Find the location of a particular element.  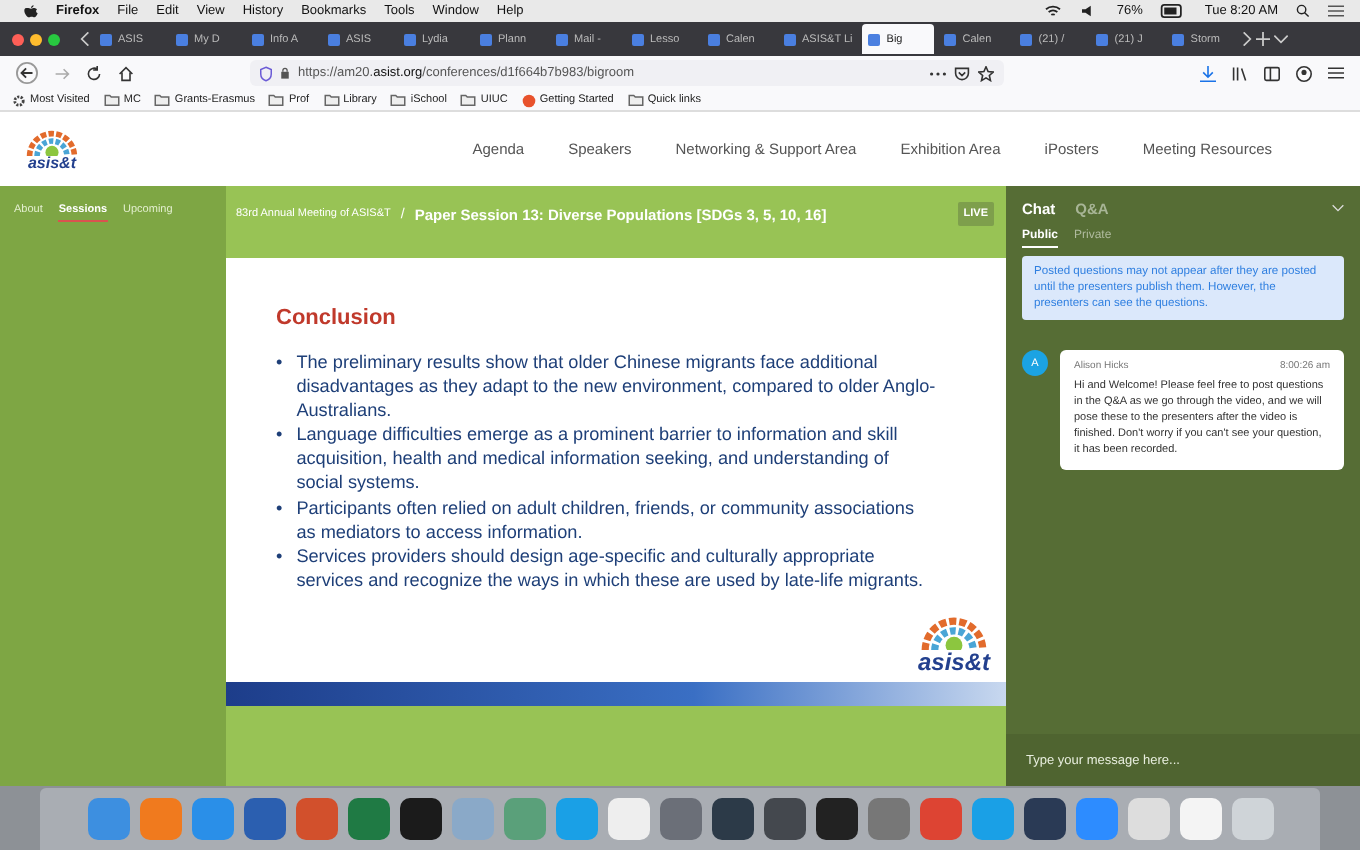

home-icon is located at coordinates (126, 73).